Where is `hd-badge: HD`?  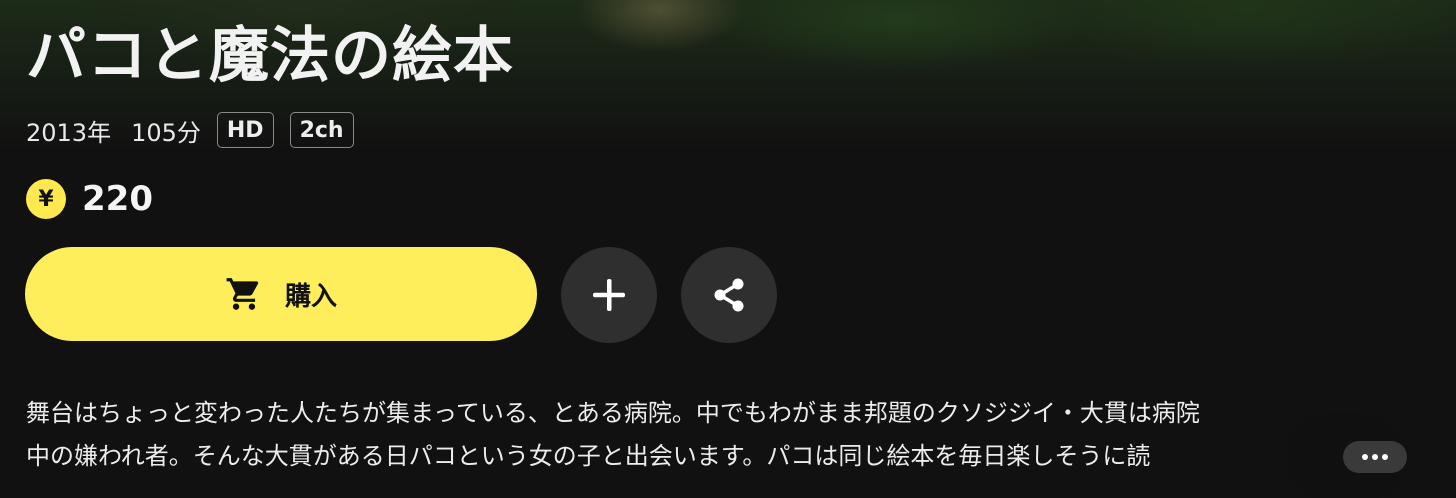
hd-badge: HD is located at coordinates (245, 130).